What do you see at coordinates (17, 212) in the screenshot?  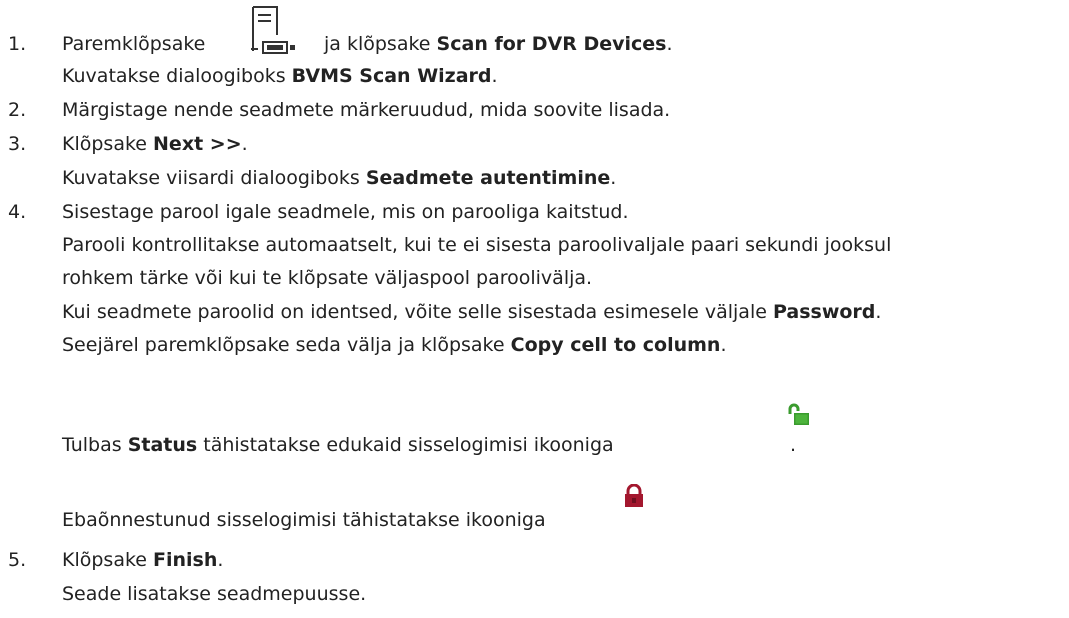 I see `step-4-number: 4.` at bounding box center [17, 212].